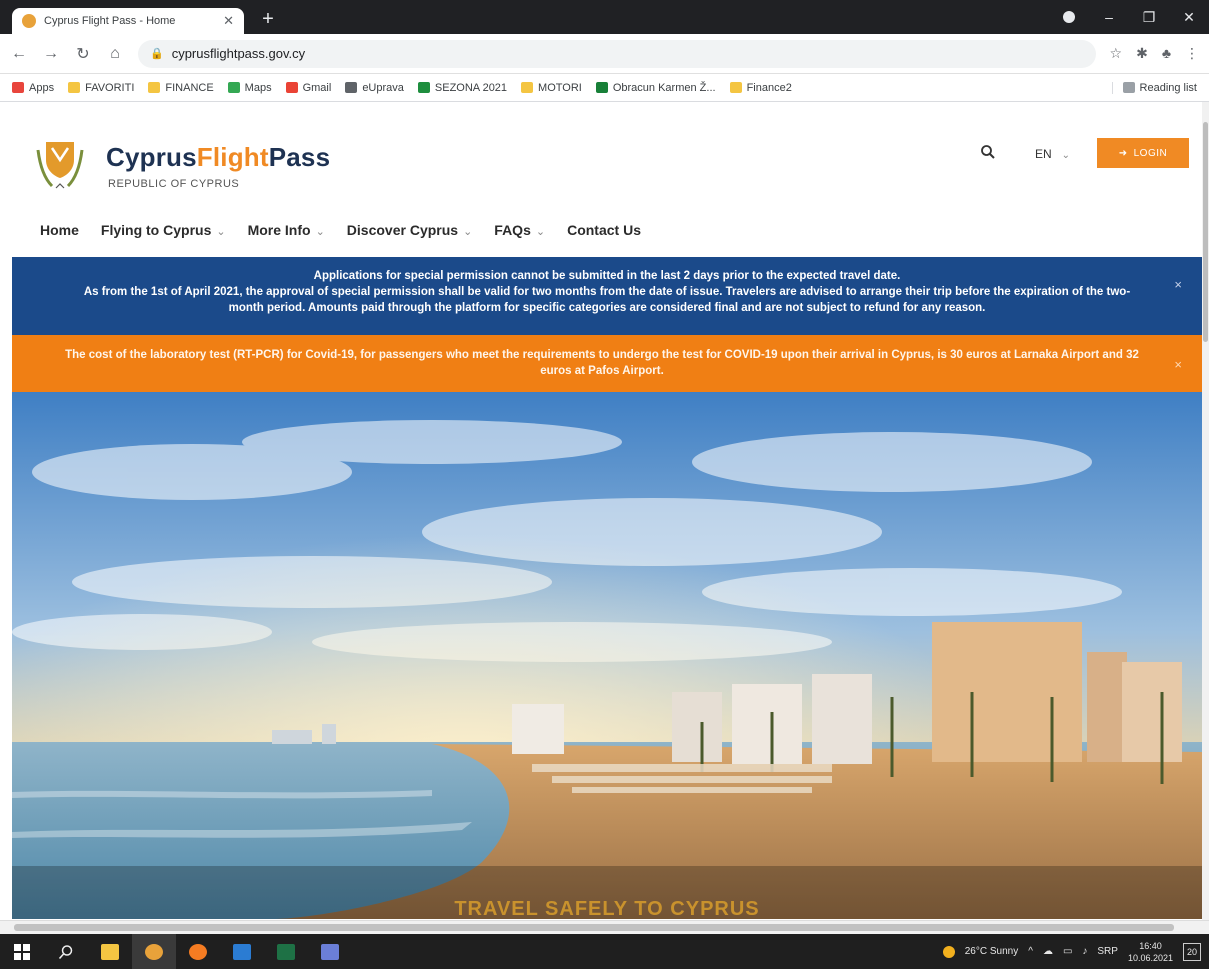 This screenshot has width=1209, height=969. Describe the element at coordinates (760, 88) in the screenshot. I see `bookmark-item: Finance2` at that location.